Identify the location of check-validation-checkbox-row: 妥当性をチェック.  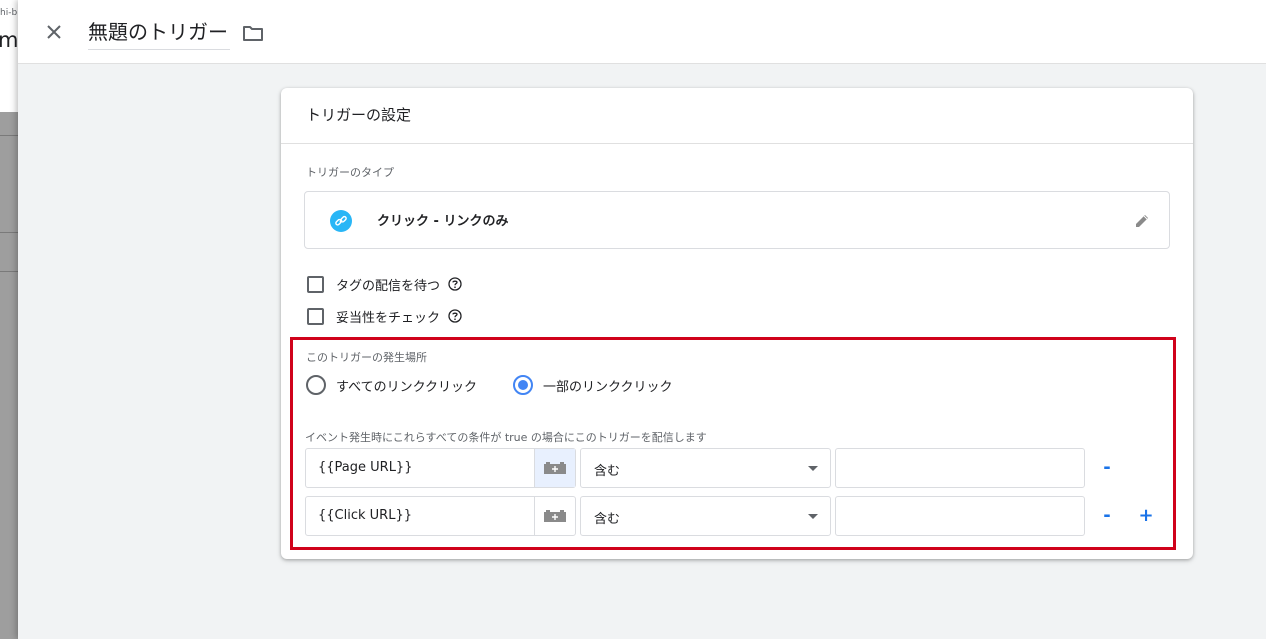
(384, 316).